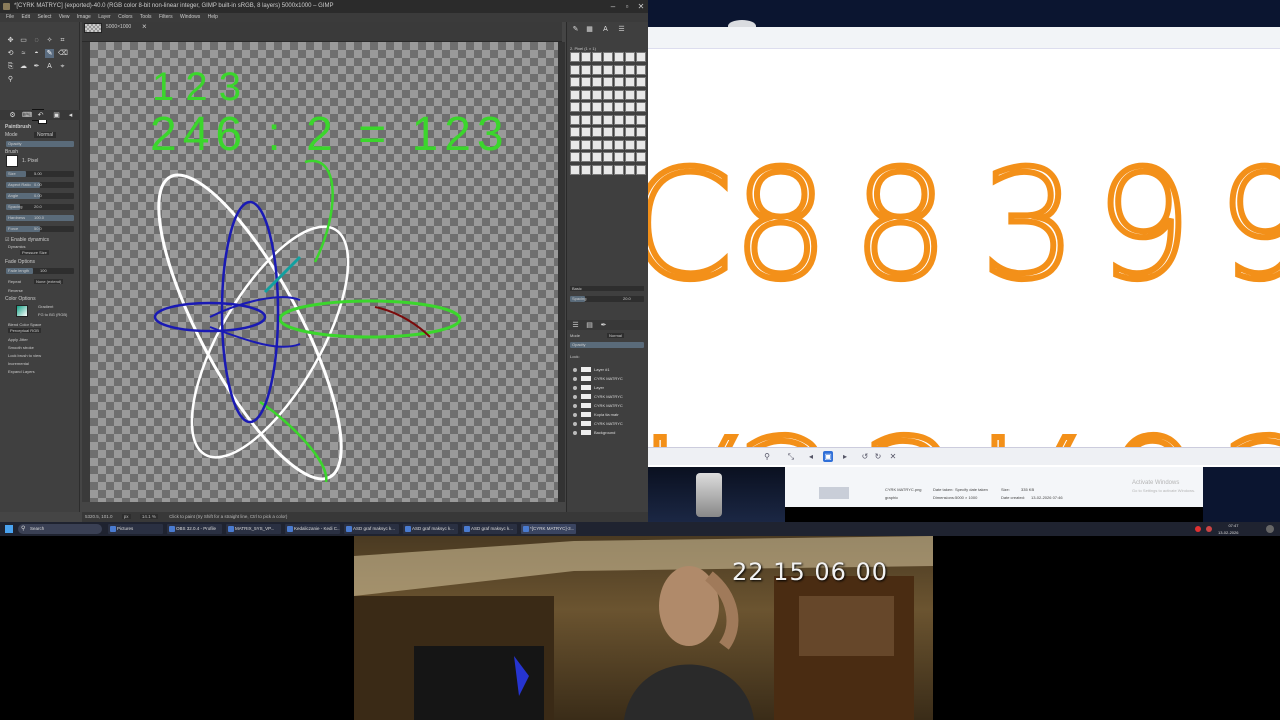 The height and width of the screenshot is (720, 1280). I want to click on image-tab-label: 5000×1000, so click(118, 27).